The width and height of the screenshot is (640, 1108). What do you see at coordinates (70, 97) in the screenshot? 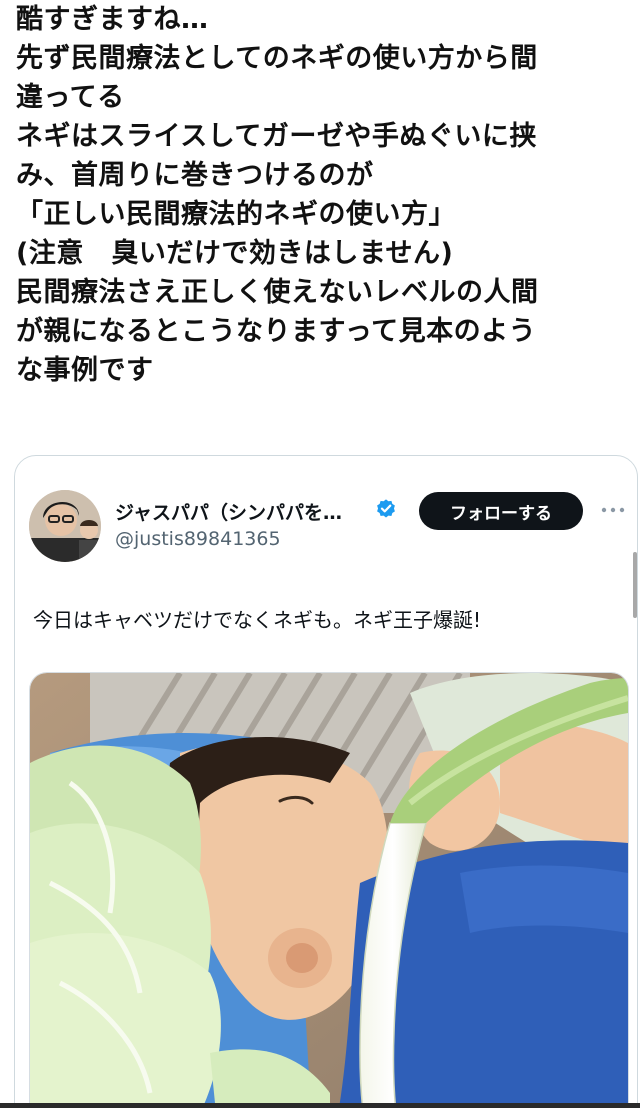
I see `post-line: 違ってる` at bounding box center [70, 97].